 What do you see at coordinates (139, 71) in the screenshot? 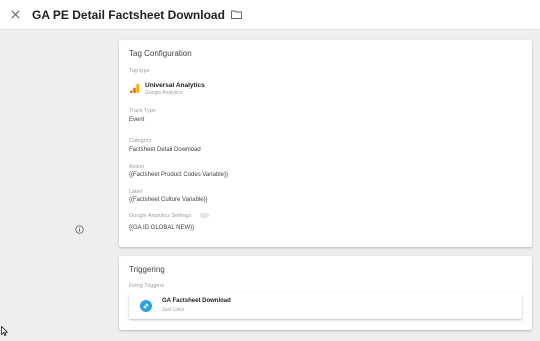
I see `tag-type-label: Tag type` at bounding box center [139, 71].